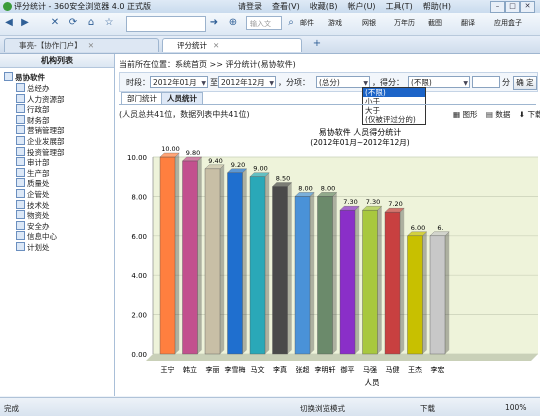  I want to click on status-bar: 完成 切换浏览模式 下载 100%, so click(270, 406).